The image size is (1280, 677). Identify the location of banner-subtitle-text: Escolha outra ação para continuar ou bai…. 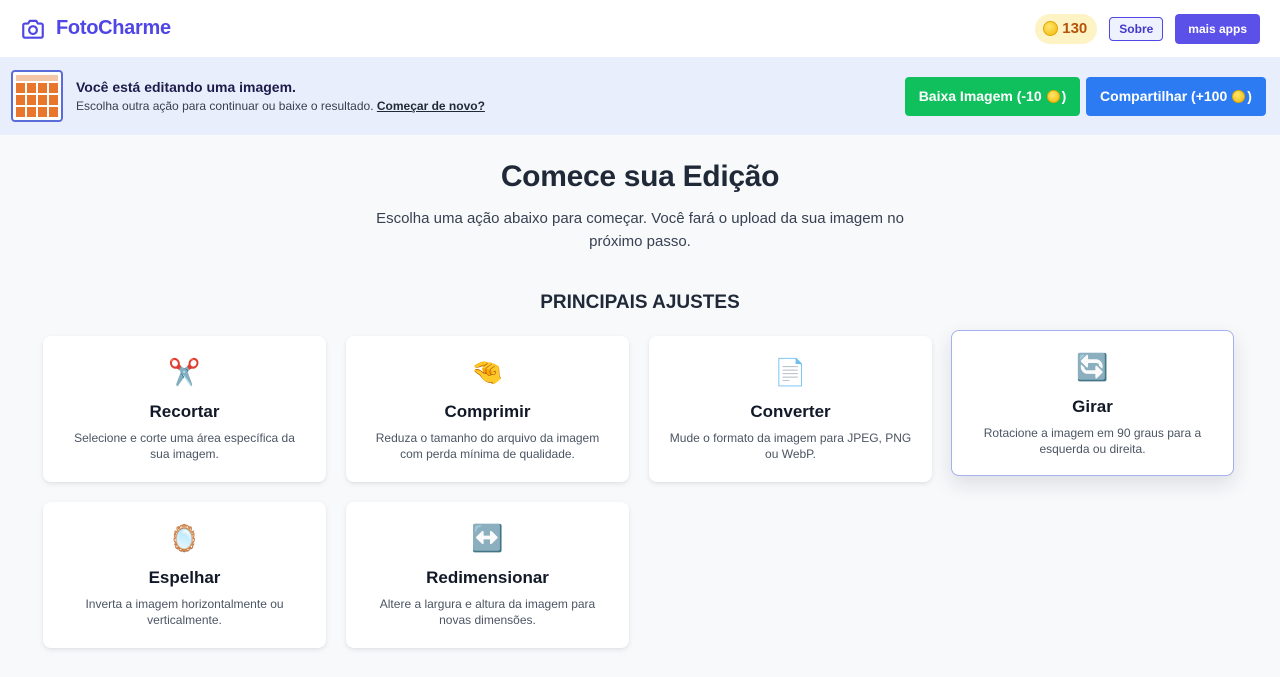
(225, 106).